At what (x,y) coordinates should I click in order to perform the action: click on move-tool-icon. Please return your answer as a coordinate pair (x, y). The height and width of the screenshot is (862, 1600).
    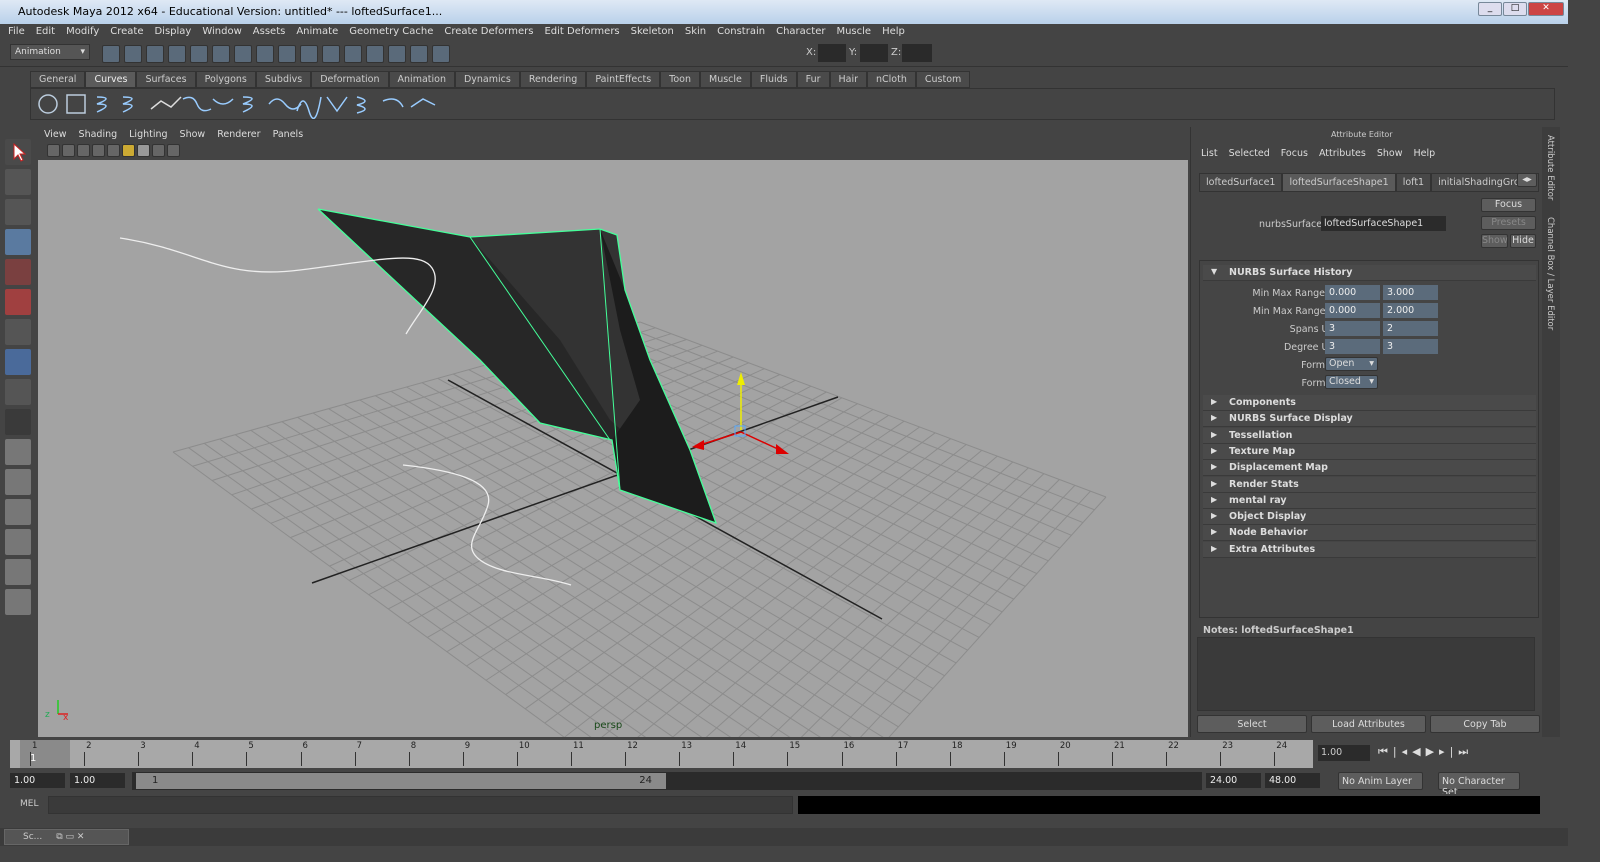
    Looking at the image, I should click on (18, 242).